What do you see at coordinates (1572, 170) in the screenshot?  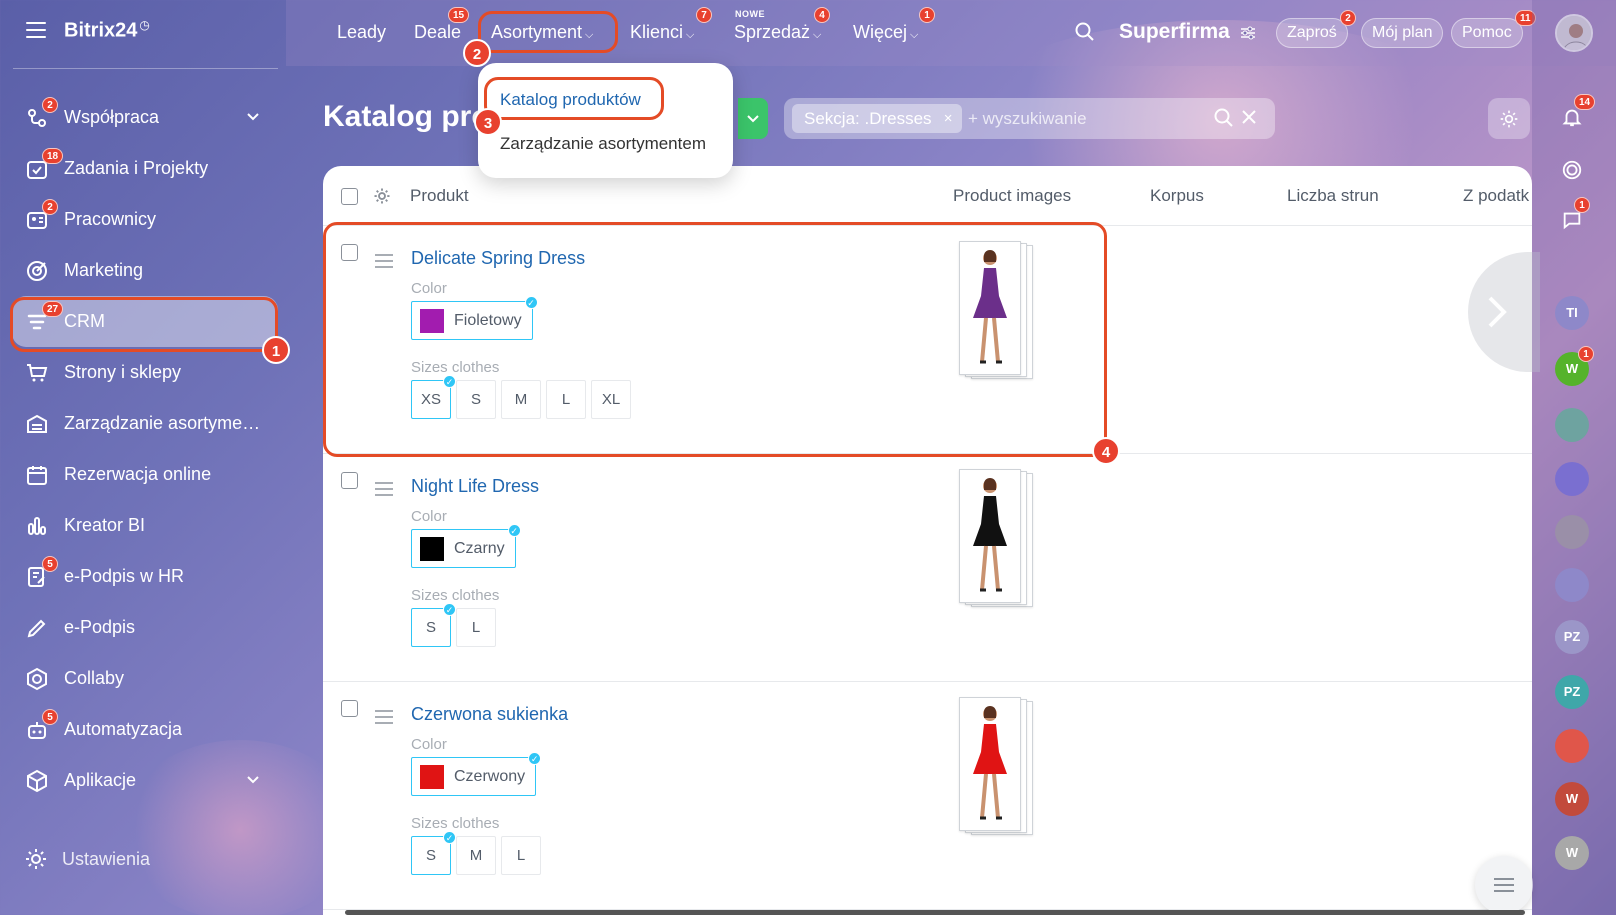 I see `activity-stream-icon` at bounding box center [1572, 170].